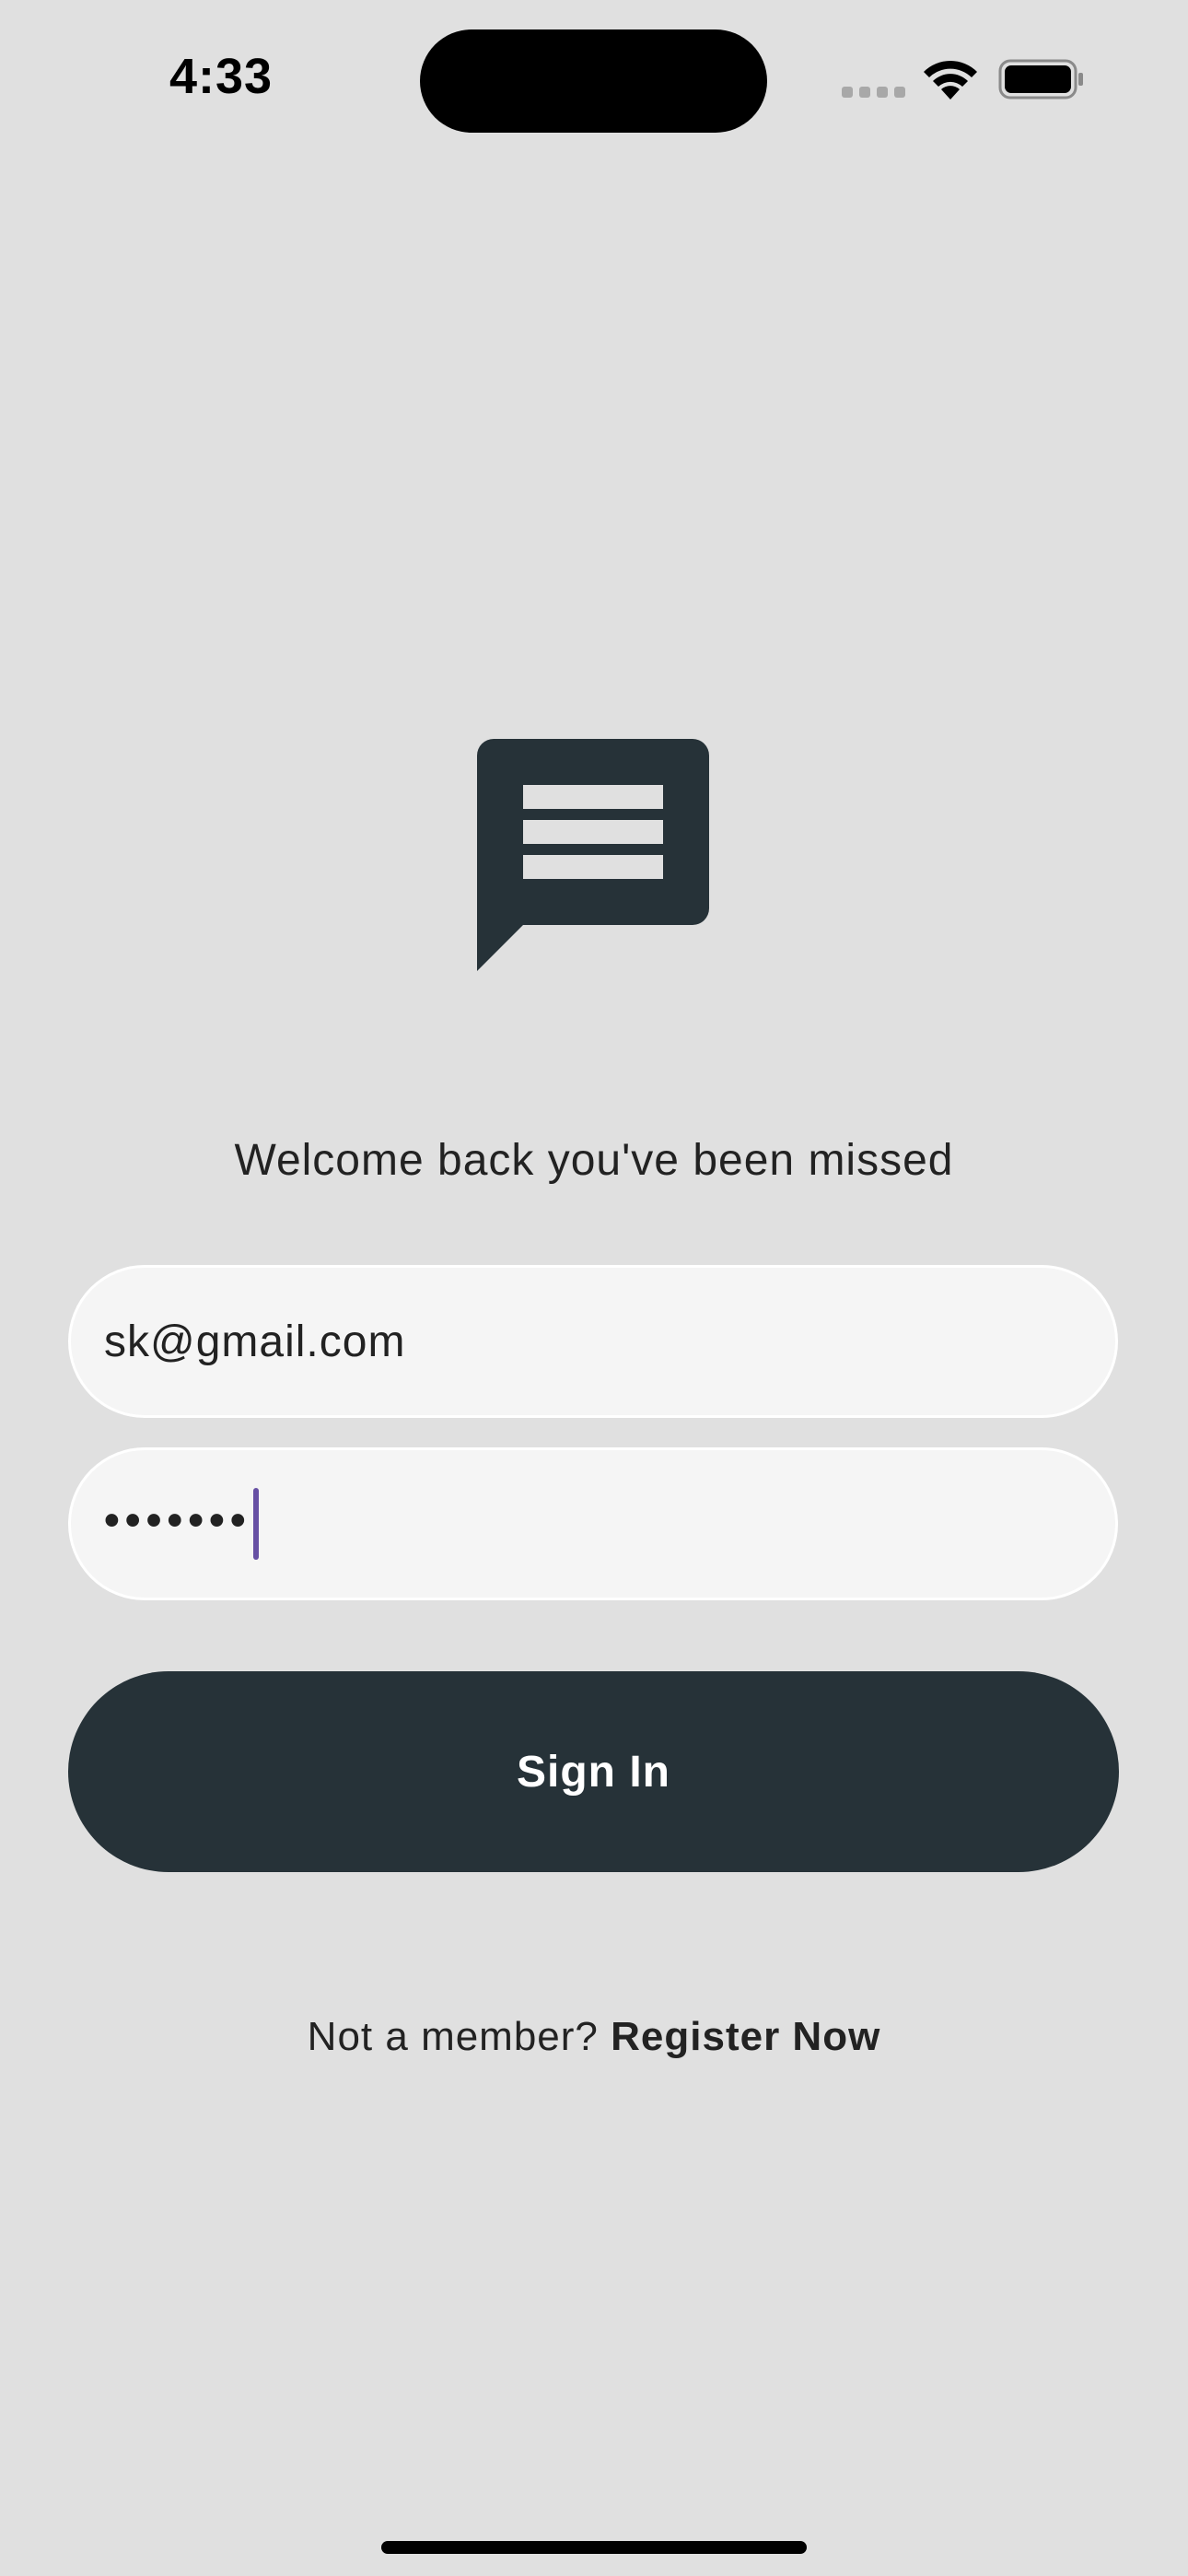 Image resolution: width=1188 pixels, height=2576 pixels. Describe the element at coordinates (593, 855) in the screenshot. I see `chat-bubble-icon` at that location.